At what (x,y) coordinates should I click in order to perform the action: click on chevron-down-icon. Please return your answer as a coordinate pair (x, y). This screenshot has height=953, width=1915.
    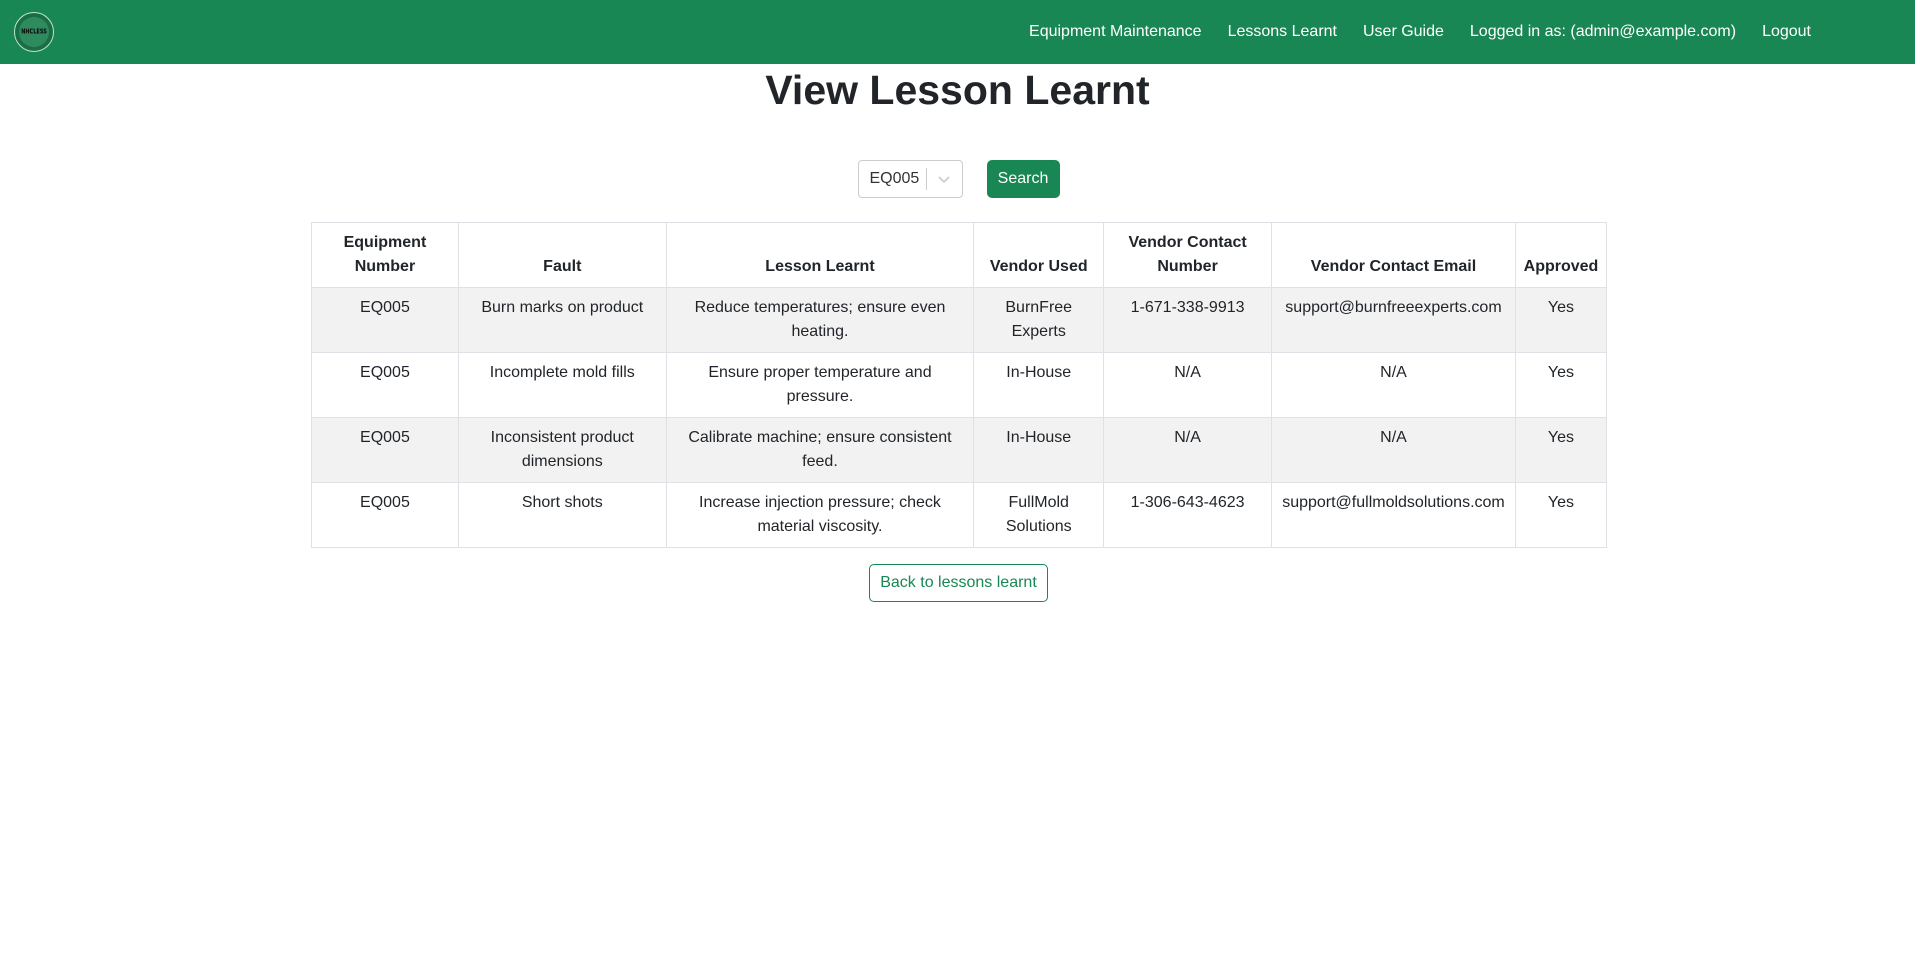
    Looking at the image, I should click on (944, 179).